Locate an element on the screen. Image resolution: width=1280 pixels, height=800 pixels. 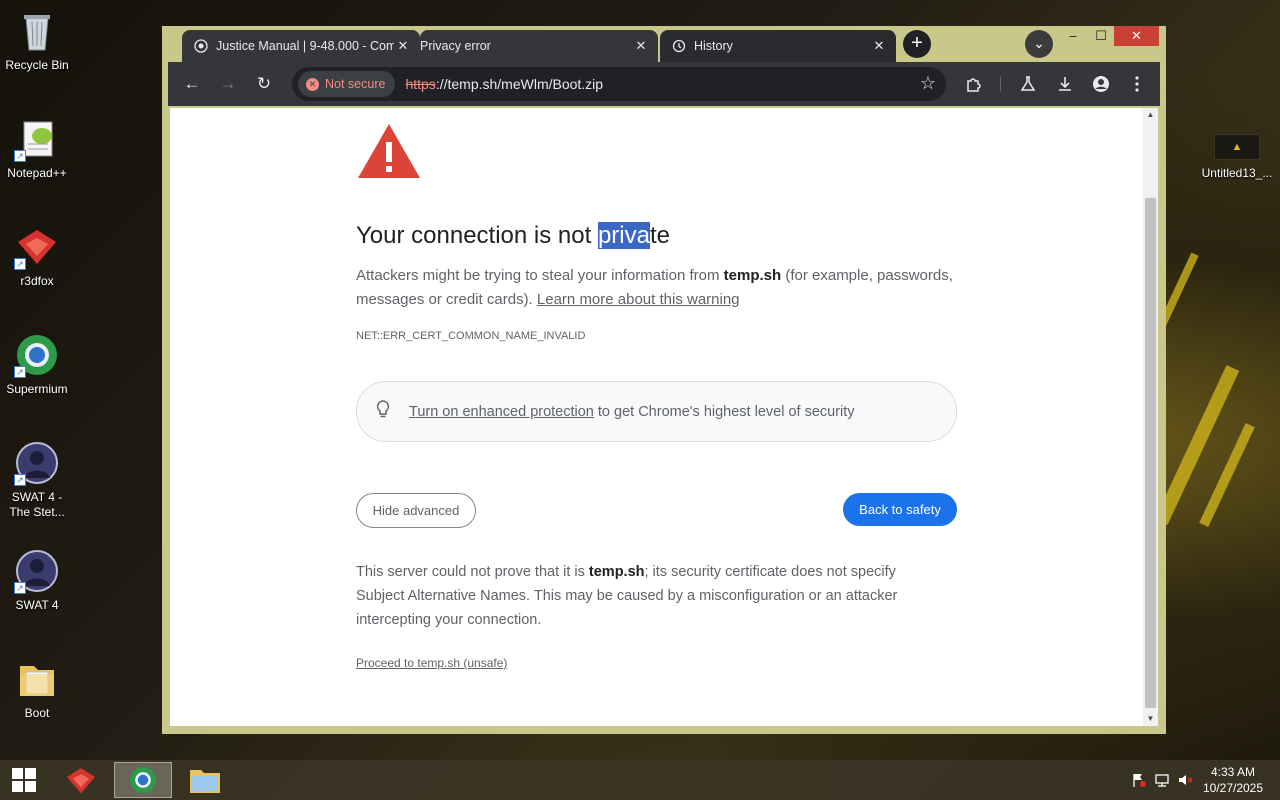
supermium-icon: ↗ is located at coordinates (37, 355).